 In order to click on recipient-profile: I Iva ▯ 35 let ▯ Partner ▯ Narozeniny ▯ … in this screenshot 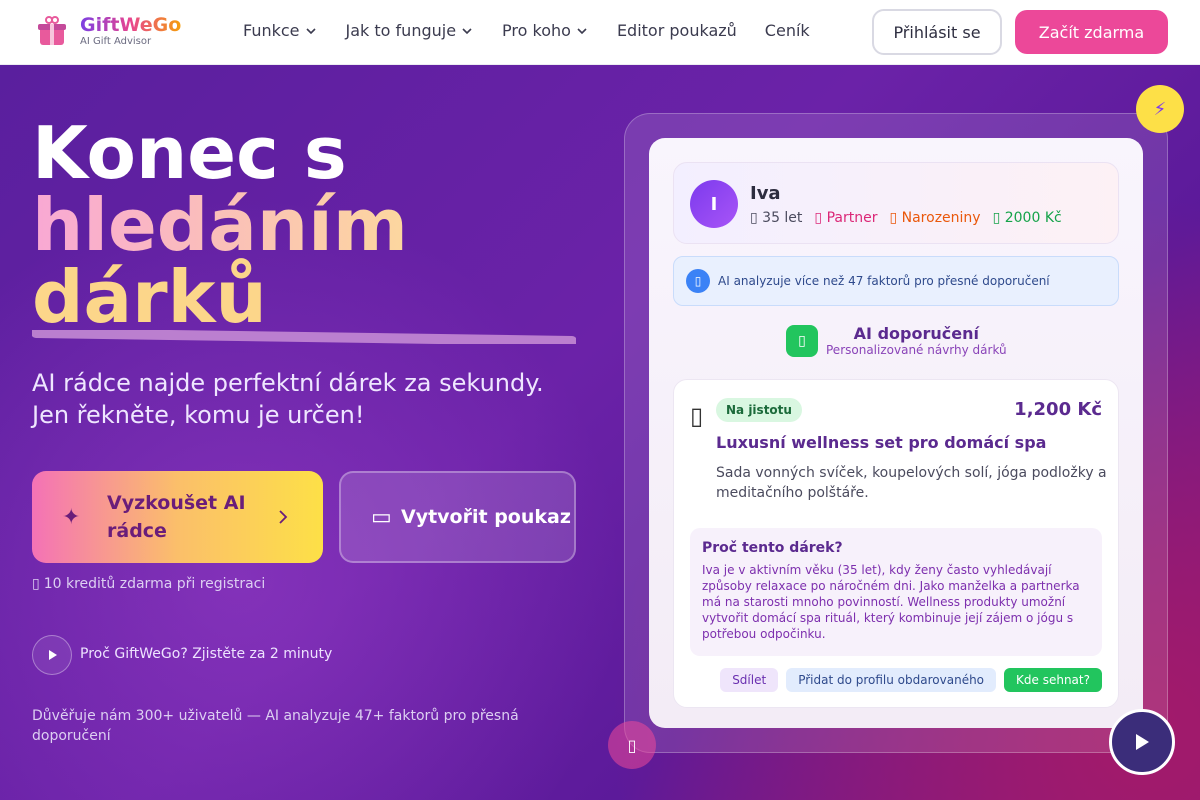, I will do `click(896, 203)`.